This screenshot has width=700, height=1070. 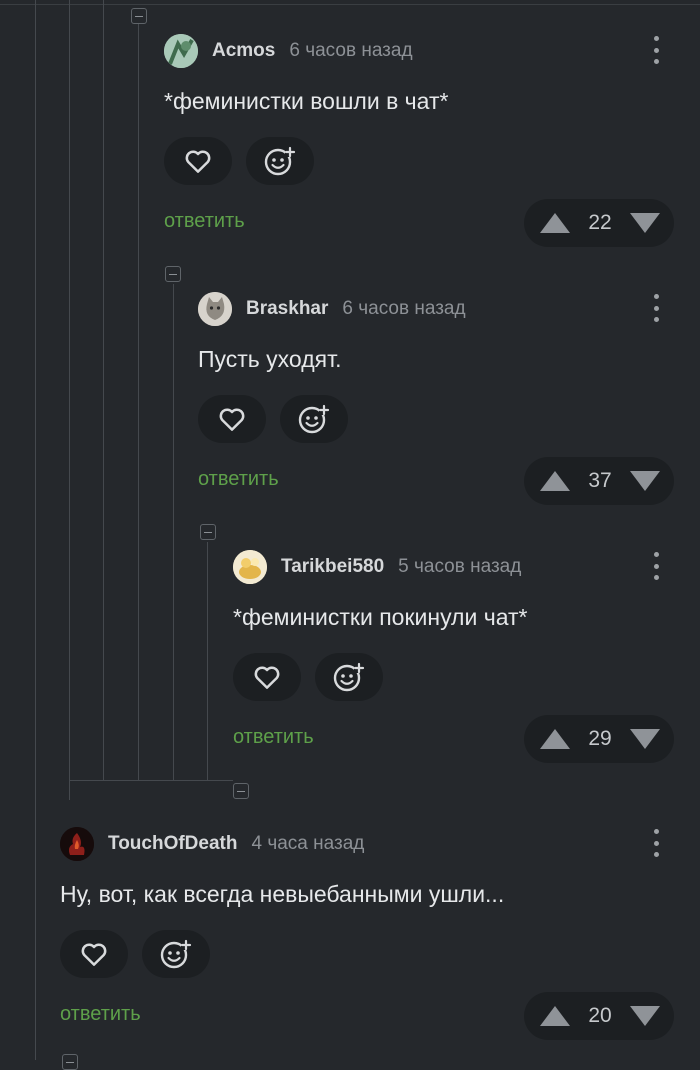 What do you see at coordinates (332, 567) in the screenshot?
I see `comment-author: Tarikbei580` at bounding box center [332, 567].